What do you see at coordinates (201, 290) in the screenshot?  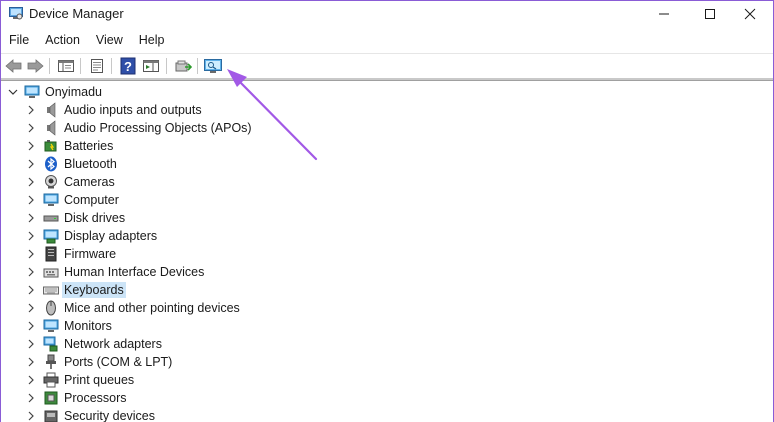 I see `tree-item: Keyboards` at bounding box center [201, 290].